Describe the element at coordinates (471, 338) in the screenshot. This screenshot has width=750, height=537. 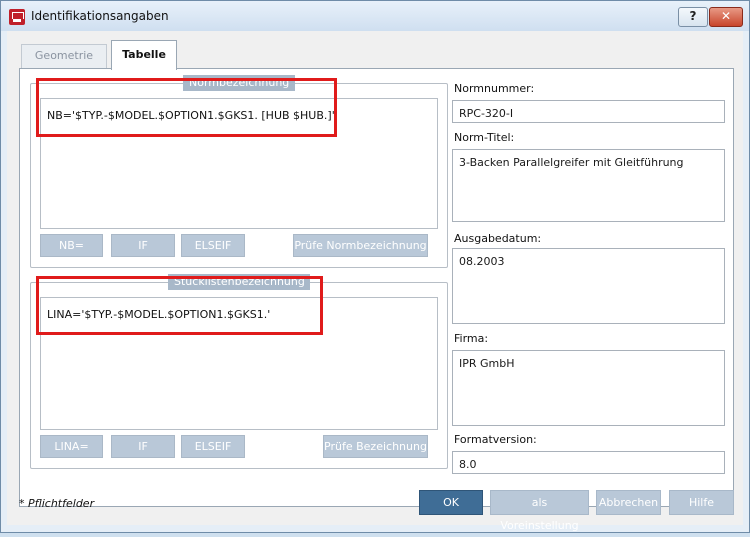
I see `firma-label: Firma:` at that location.